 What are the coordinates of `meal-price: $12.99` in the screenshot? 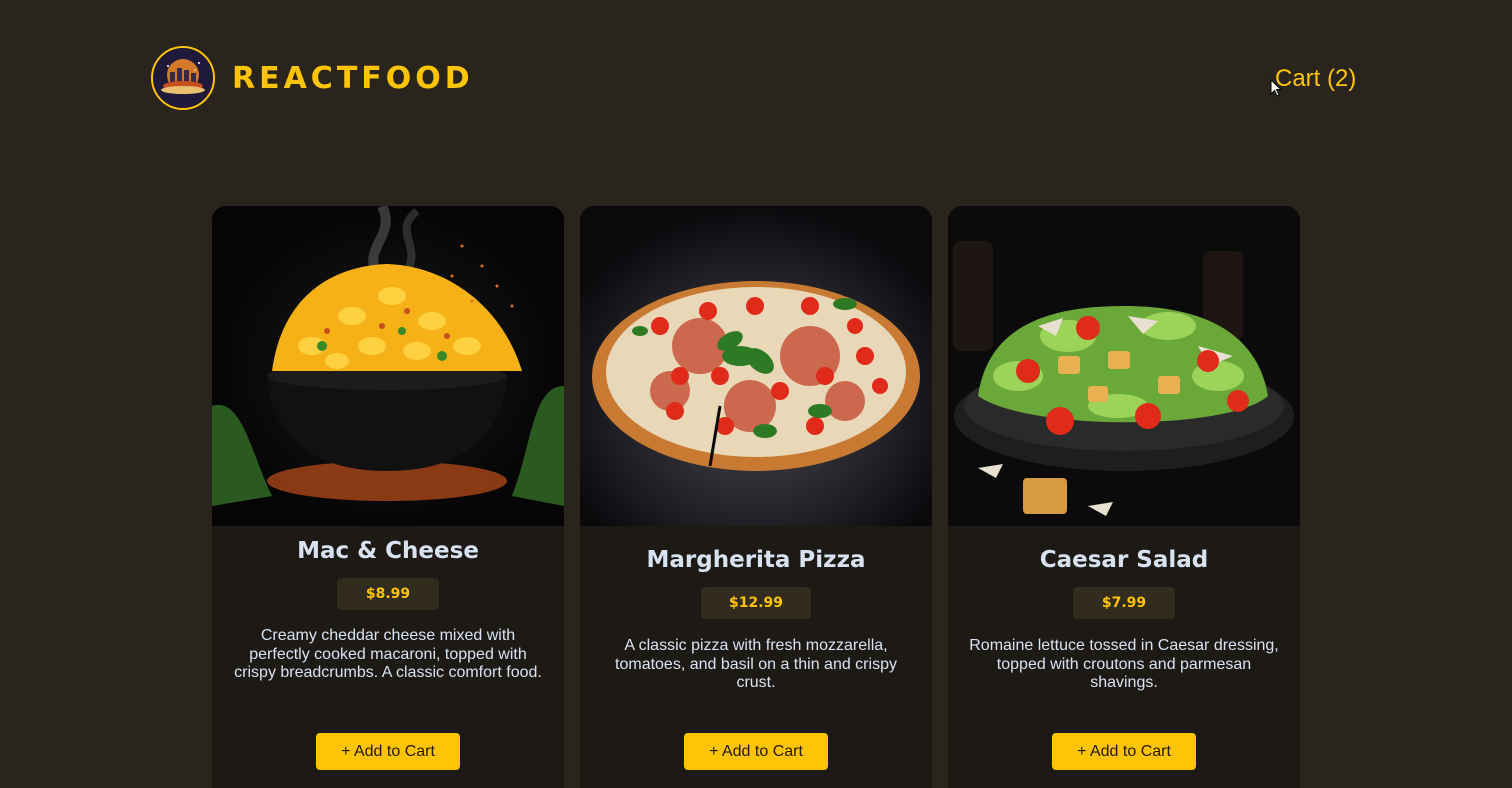 It's located at (756, 603).